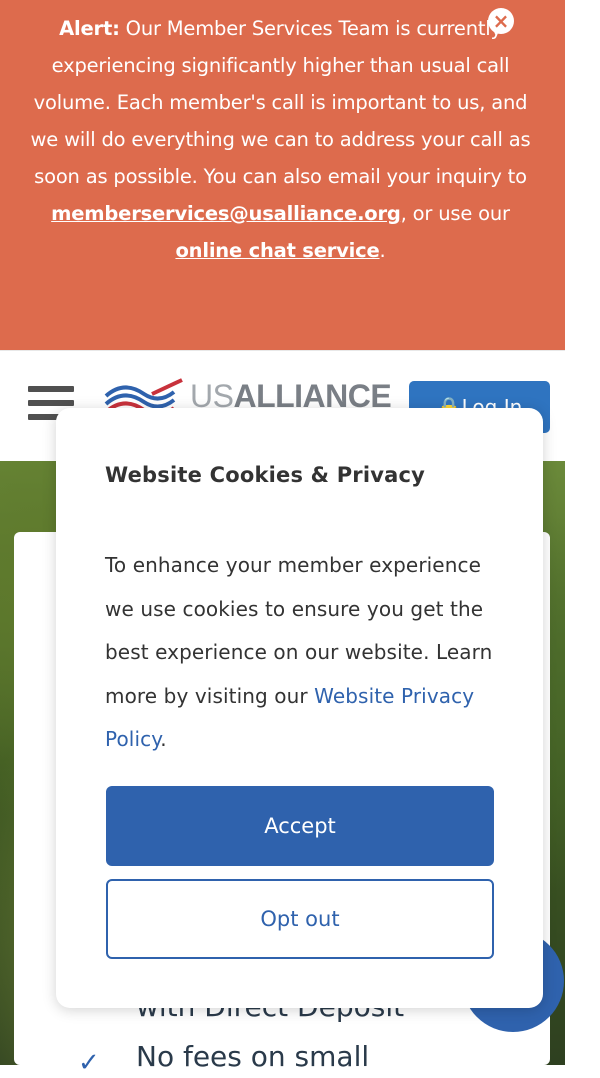  What do you see at coordinates (277, 250) in the screenshot?
I see `online-chat-link: online chat service` at bounding box center [277, 250].